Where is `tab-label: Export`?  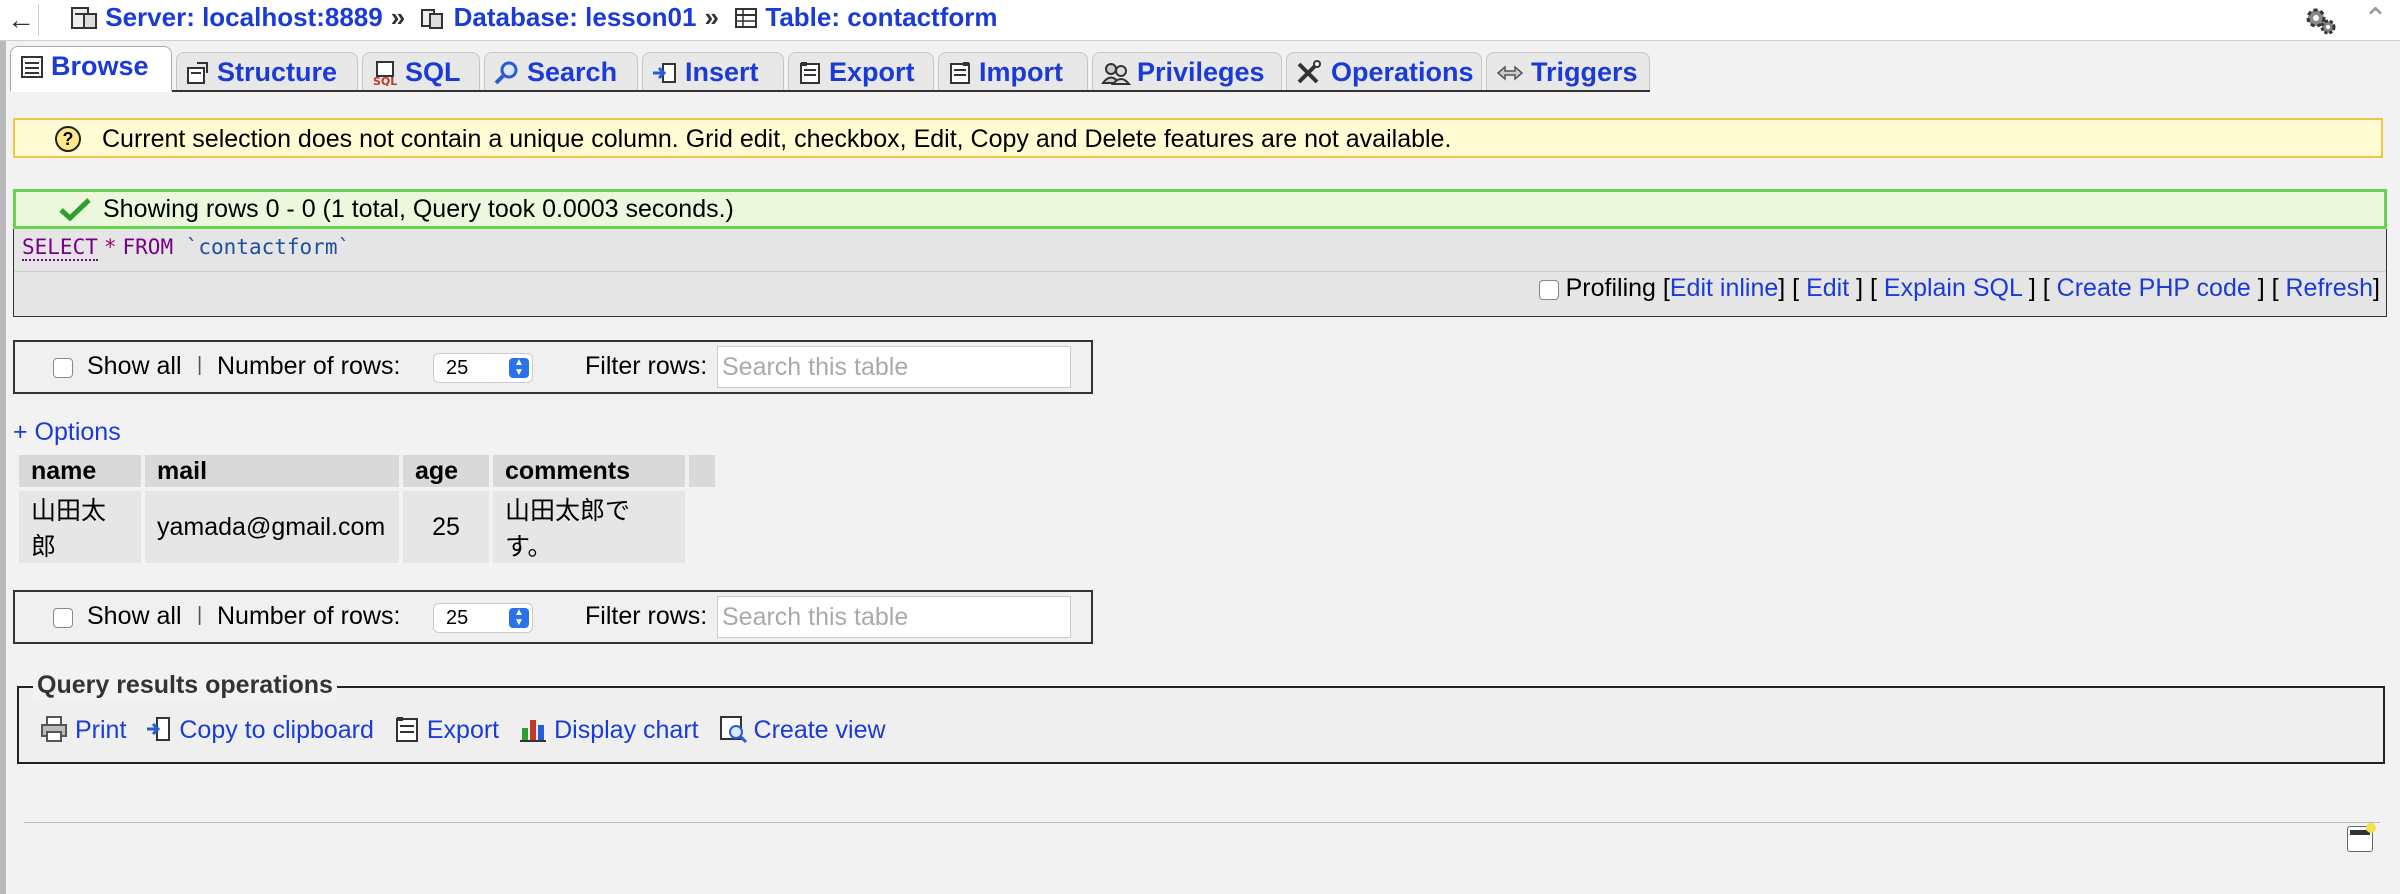 tab-label: Export is located at coordinates (872, 72).